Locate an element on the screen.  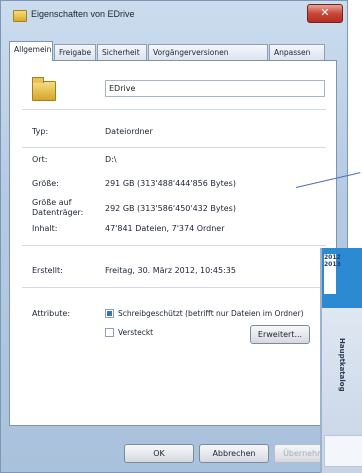
close-button: ✕ is located at coordinates (325, 13).